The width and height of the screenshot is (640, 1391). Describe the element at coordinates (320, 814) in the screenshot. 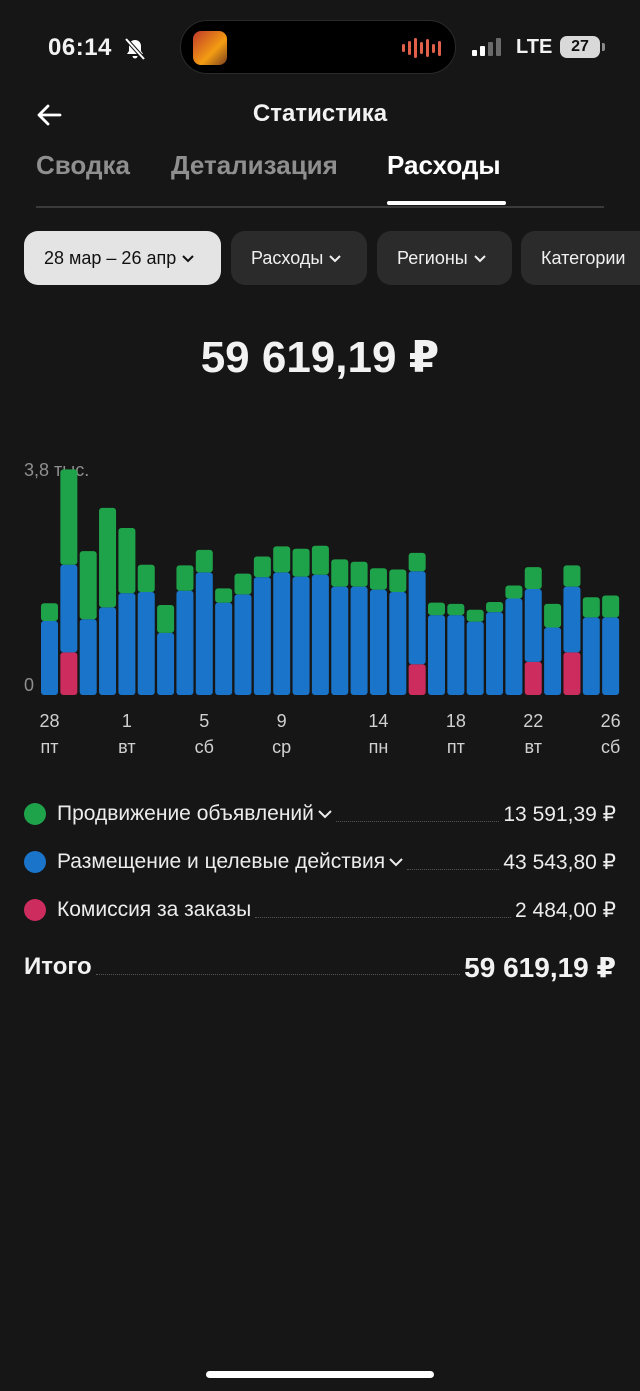

I see `legend-item-promotion: Продвижение объявлений 13 591,39 ₽` at that location.